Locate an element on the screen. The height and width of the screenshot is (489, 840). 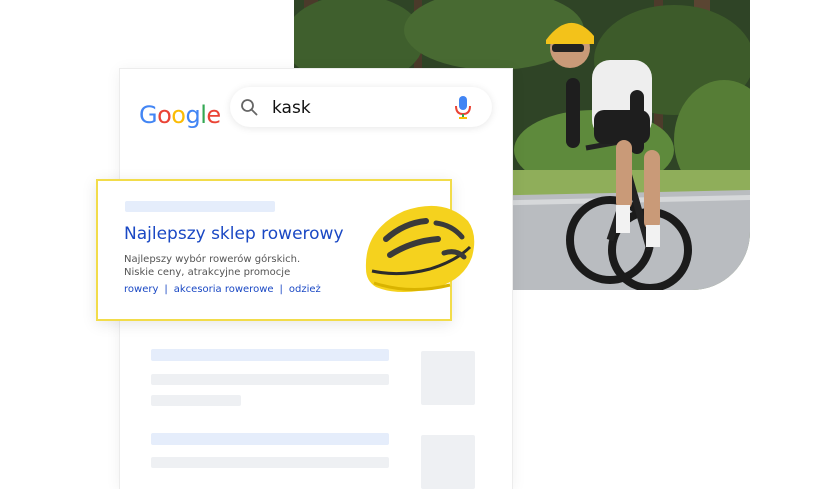
search-input: kask is located at coordinates (291, 108).